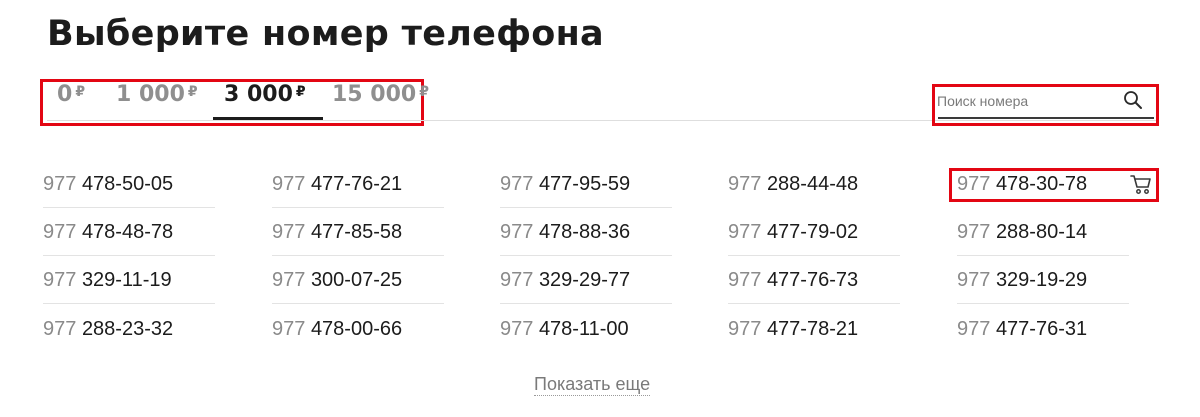 The image size is (1200, 417). What do you see at coordinates (356, 280) in the screenshot?
I see `phone-suffix: 300-07-25` at bounding box center [356, 280].